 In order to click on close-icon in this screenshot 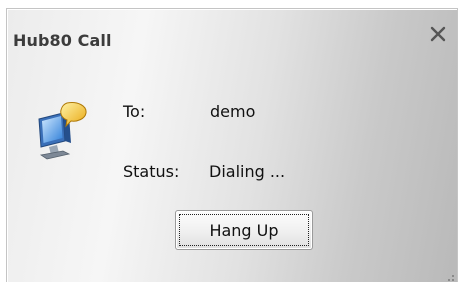, I will do `click(438, 34)`.